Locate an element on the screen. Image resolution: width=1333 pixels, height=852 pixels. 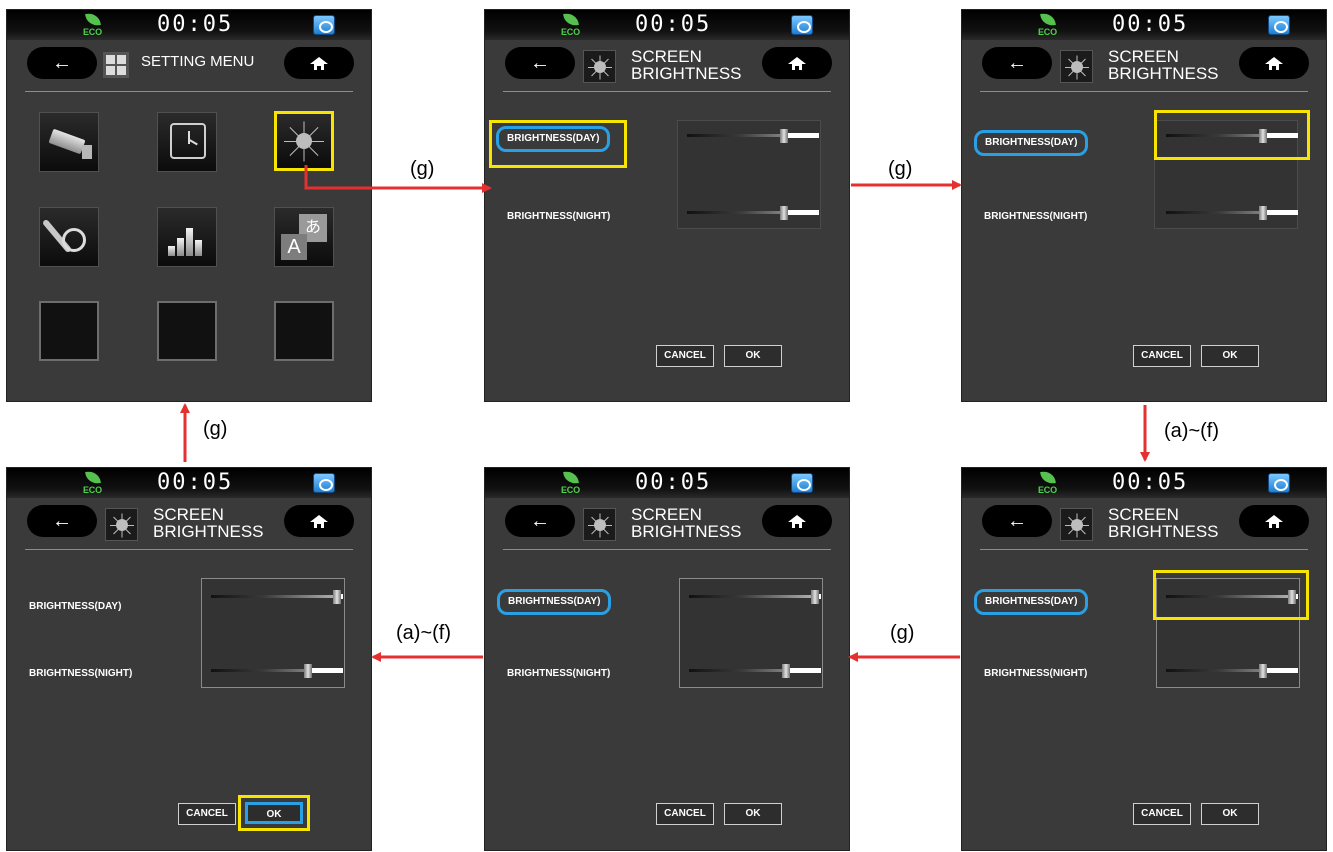
arrow-menu-to-brightness is located at coordinates (398, 179).